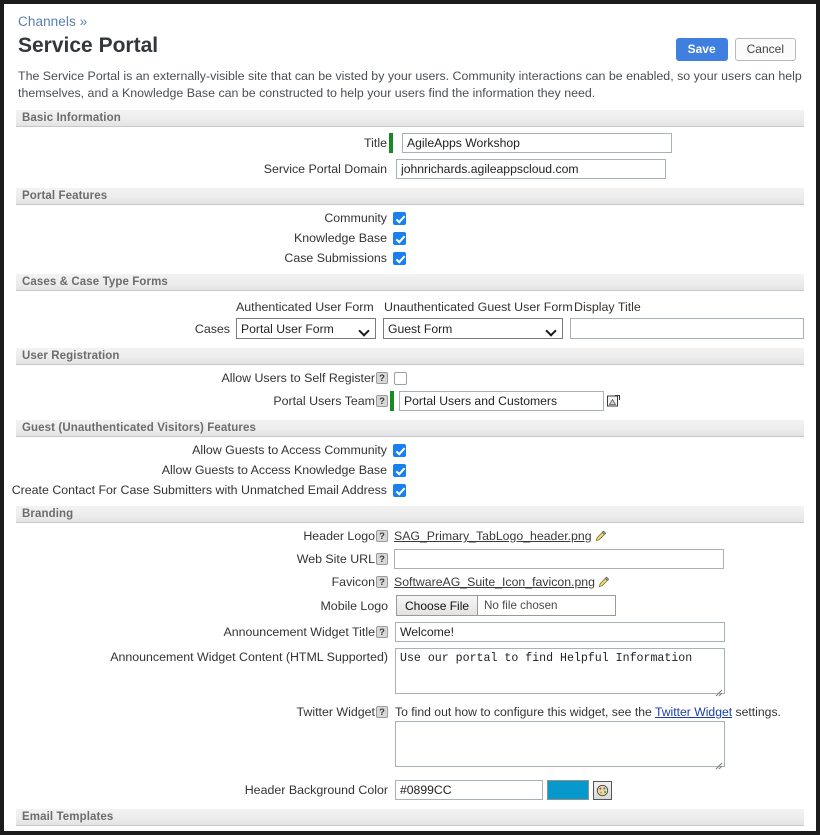  Describe the element at coordinates (473, 328) in the screenshot. I see `unauthenticated-guest-user-form-select: Guest Form` at that location.